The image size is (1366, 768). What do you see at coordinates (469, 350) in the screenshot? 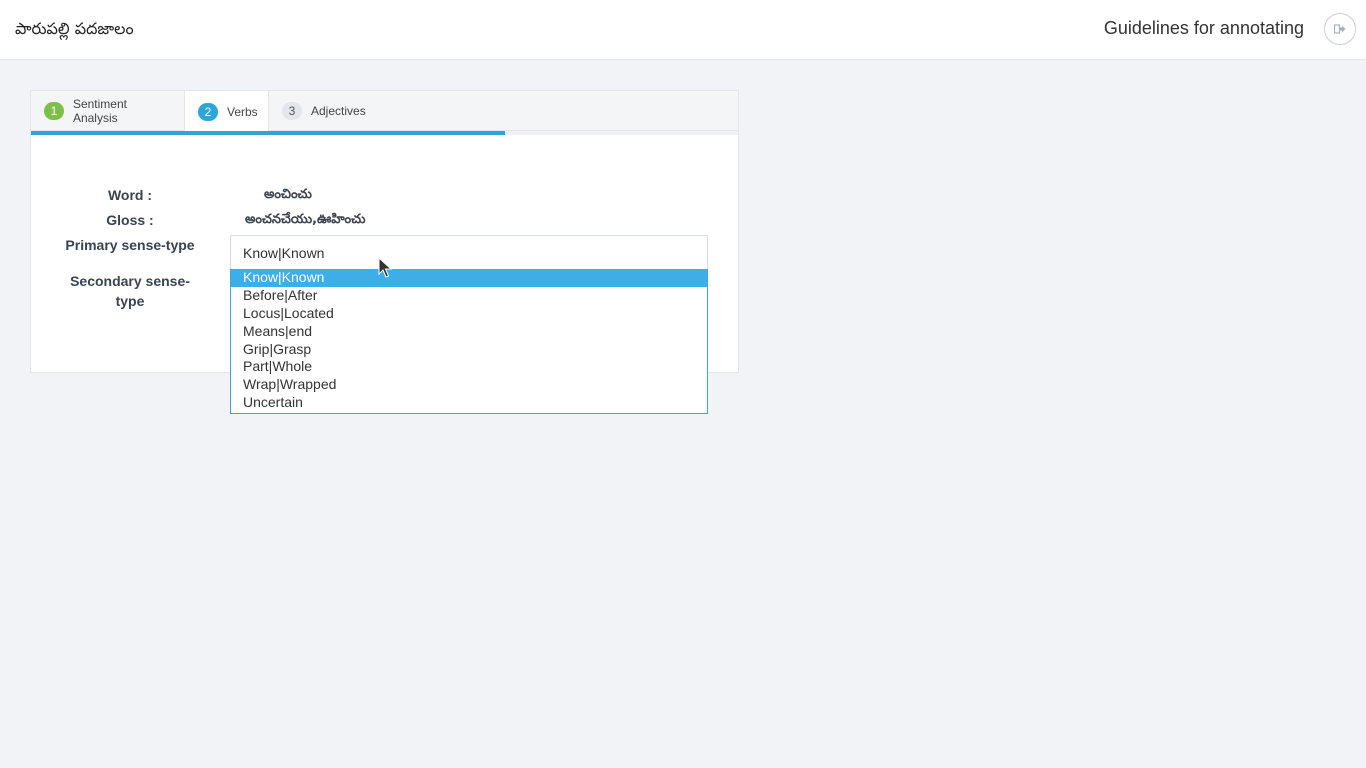
I see `dropdown-option: Grip|Grasp` at bounding box center [469, 350].